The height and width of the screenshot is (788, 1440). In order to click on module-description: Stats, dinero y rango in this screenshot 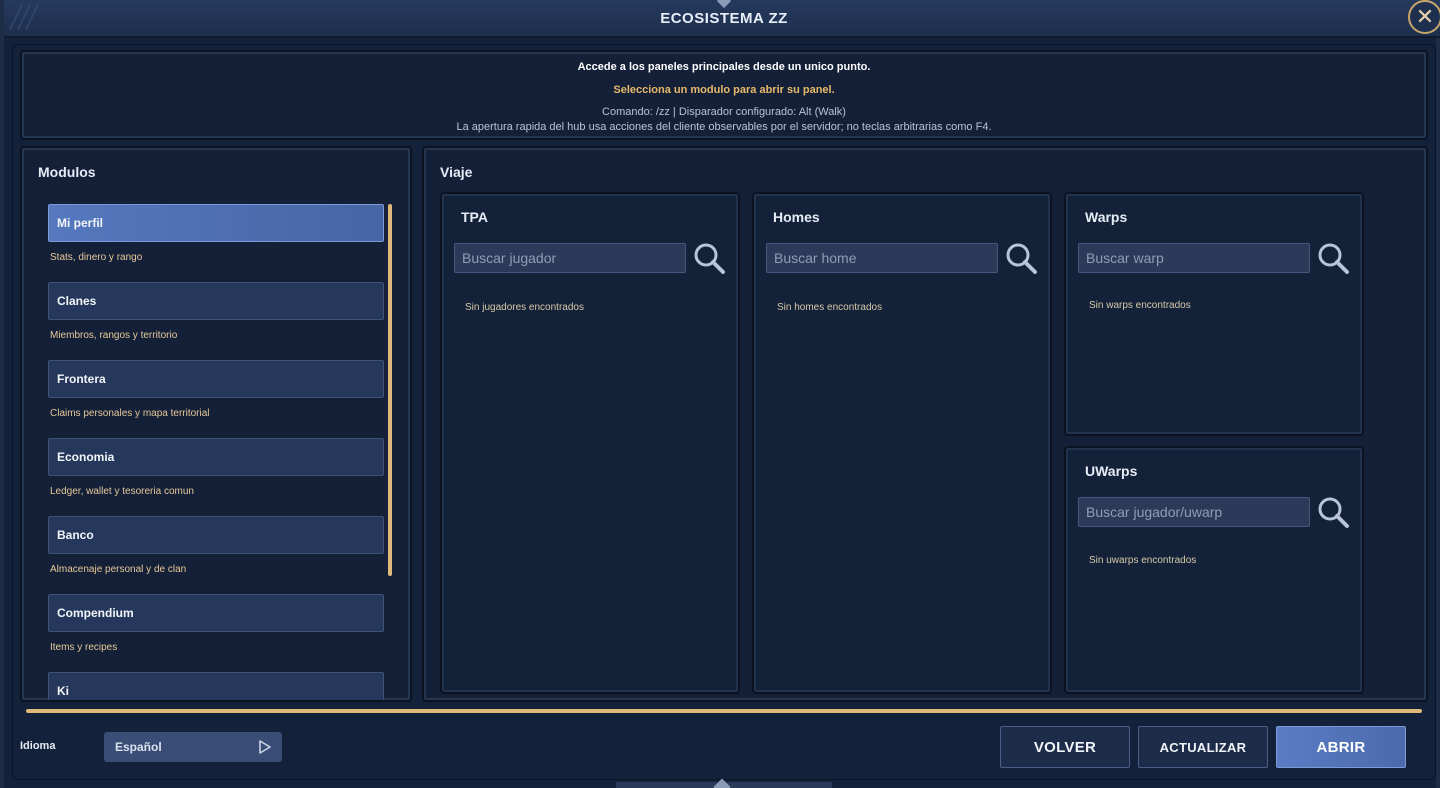, I will do `click(96, 257)`.